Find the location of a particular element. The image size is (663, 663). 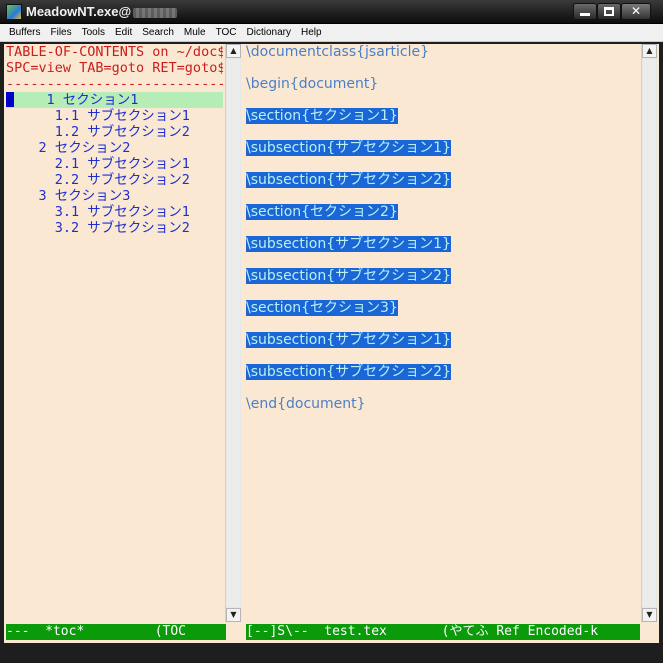

menu-tools: Tools is located at coordinates (93, 32).